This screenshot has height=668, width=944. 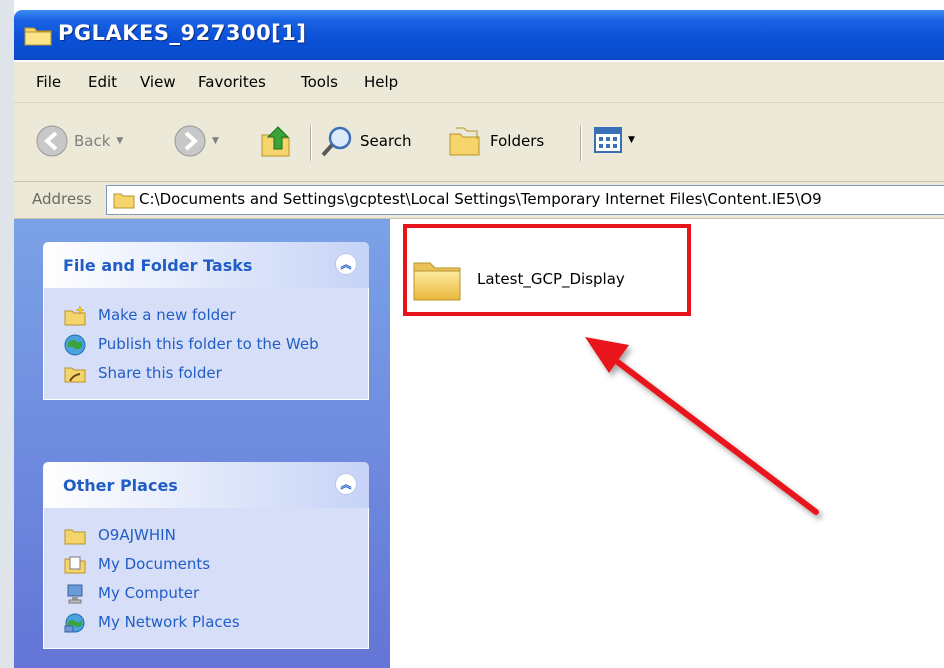 I want to click on new-folder-icon, so click(x=75, y=315).